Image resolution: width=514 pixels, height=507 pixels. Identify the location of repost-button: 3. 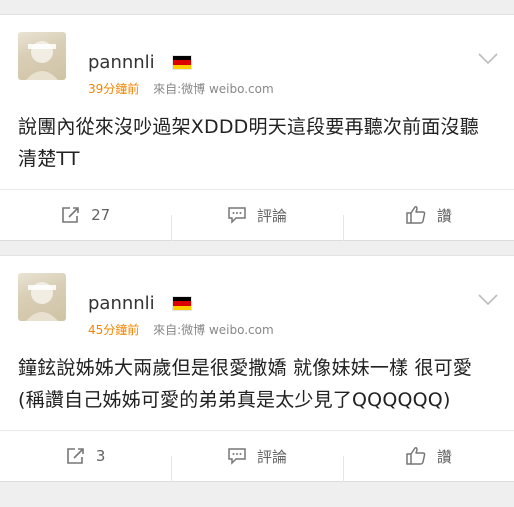
(85, 456).